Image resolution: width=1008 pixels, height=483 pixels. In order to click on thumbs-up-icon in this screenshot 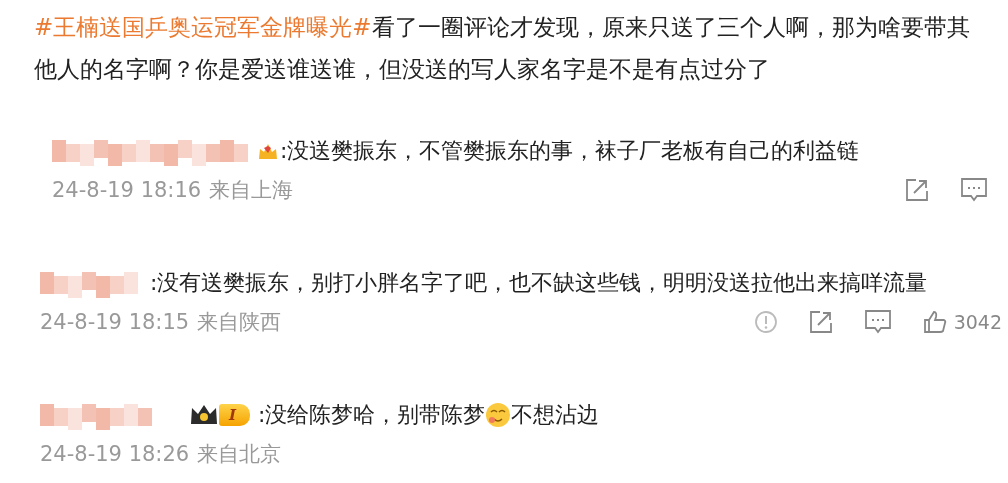, I will do `click(934, 322)`.